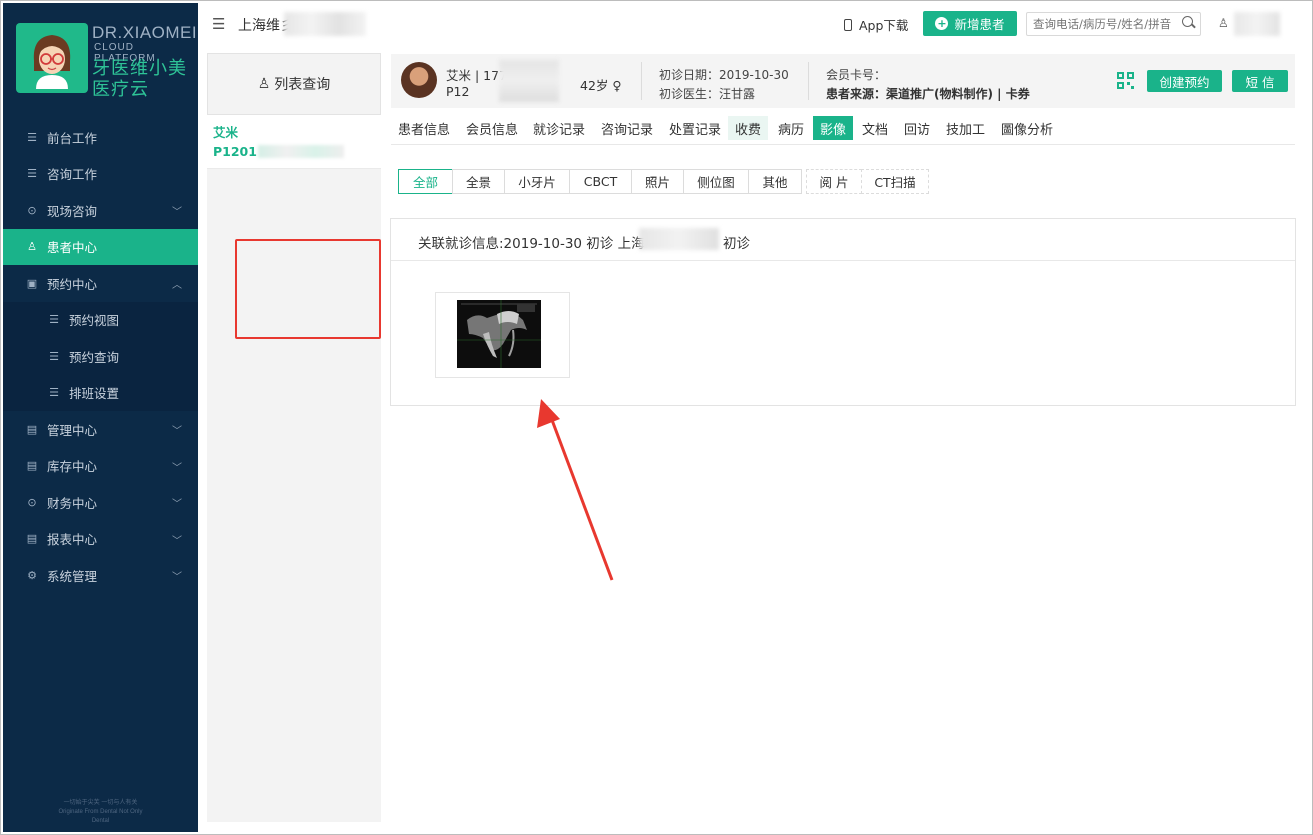  Describe the element at coordinates (32, 283) in the screenshot. I see `calendar-icon: ▣` at that location.